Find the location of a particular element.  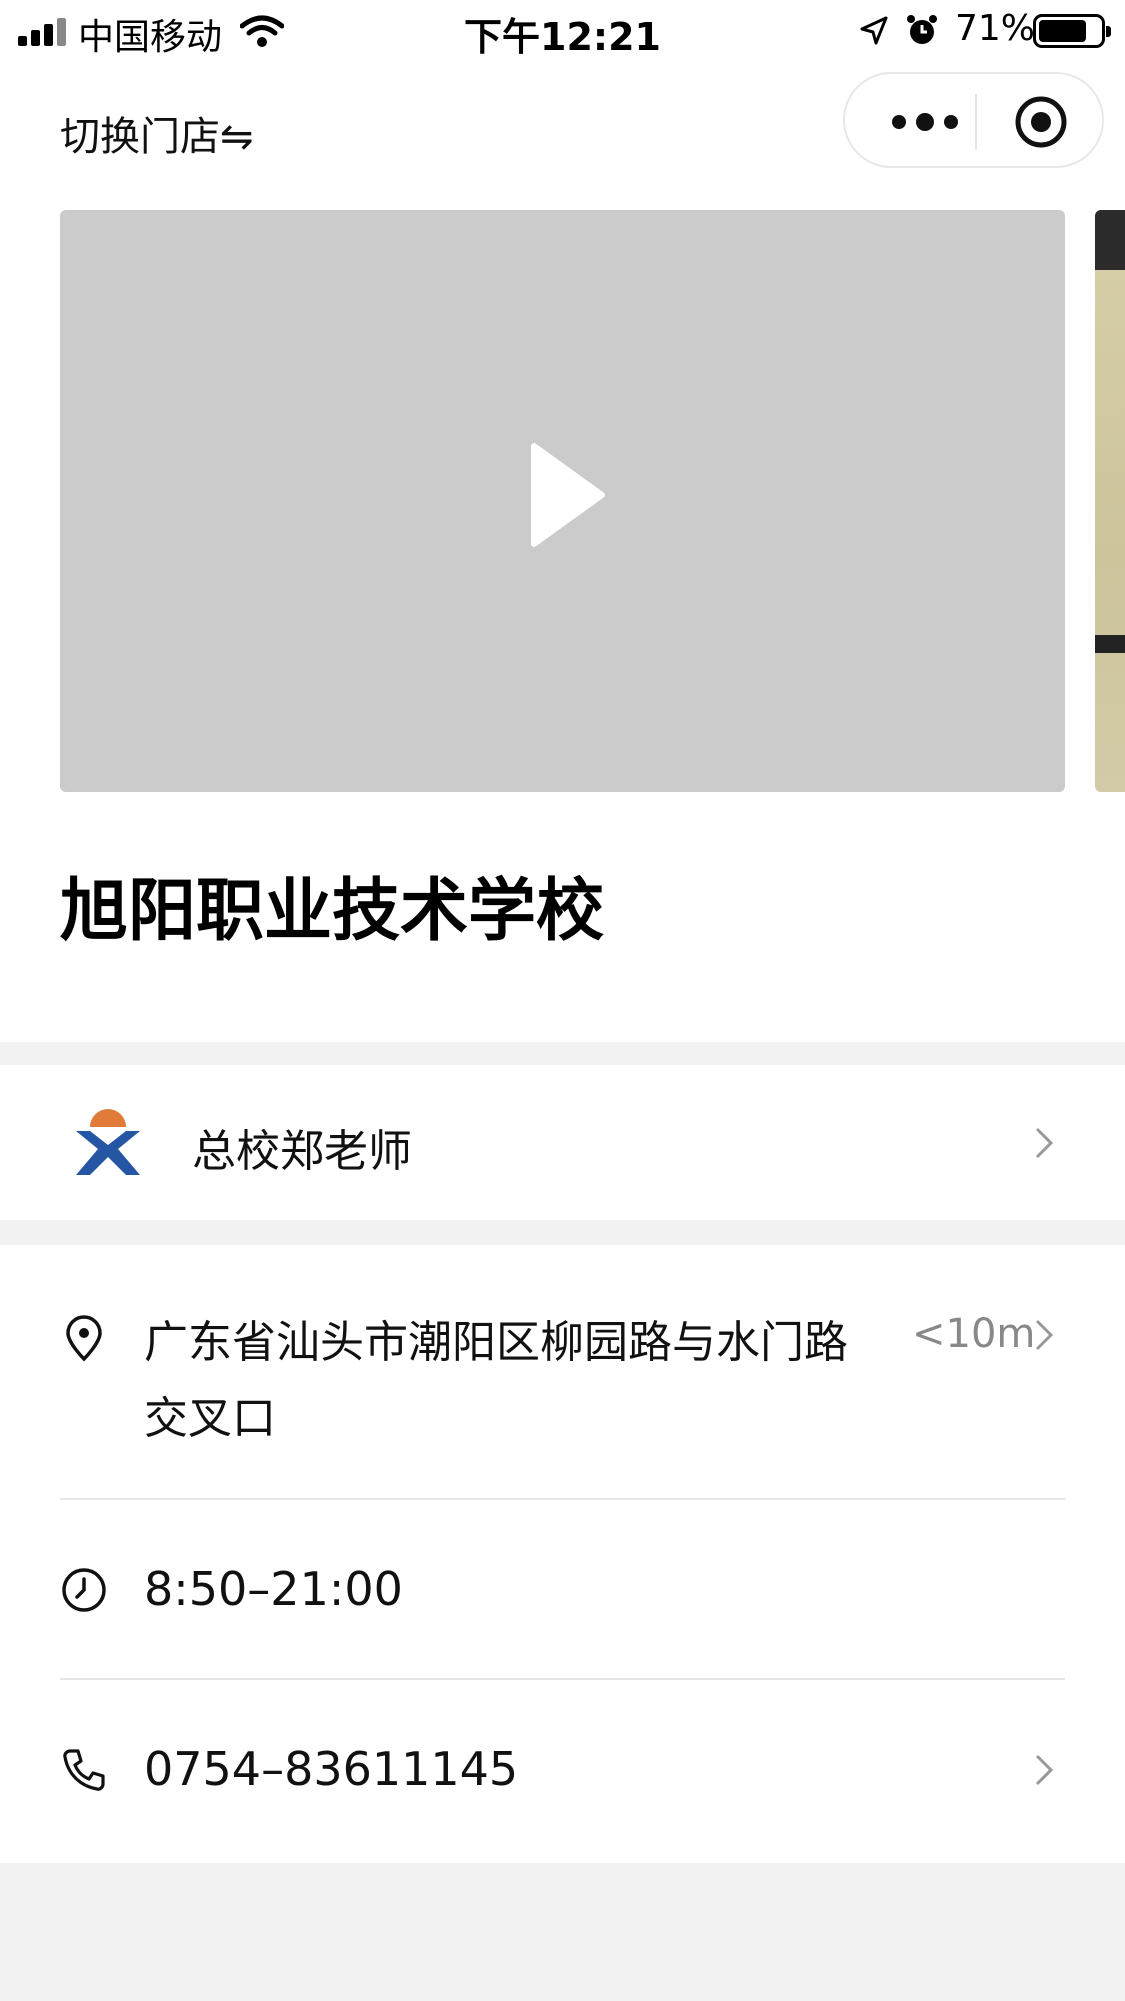

store-title: 旭阳职业技术学校 is located at coordinates (332, 911).